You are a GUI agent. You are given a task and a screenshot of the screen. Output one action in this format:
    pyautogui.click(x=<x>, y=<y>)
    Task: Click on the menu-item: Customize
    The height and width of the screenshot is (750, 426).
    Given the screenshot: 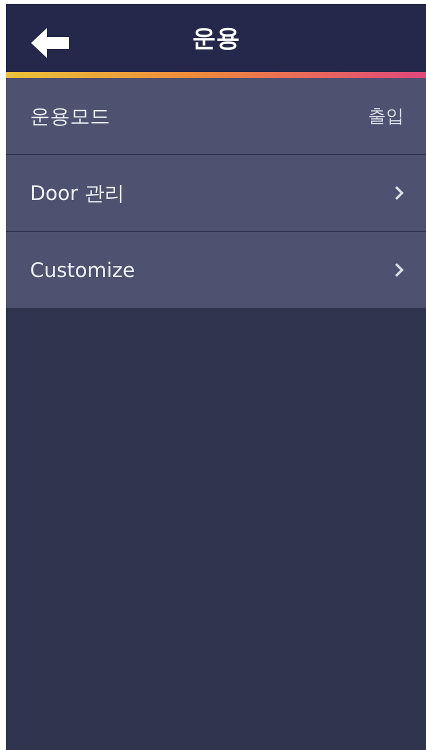 What is the action you would take?
    pyautogui.click(x=216, y=270)
    